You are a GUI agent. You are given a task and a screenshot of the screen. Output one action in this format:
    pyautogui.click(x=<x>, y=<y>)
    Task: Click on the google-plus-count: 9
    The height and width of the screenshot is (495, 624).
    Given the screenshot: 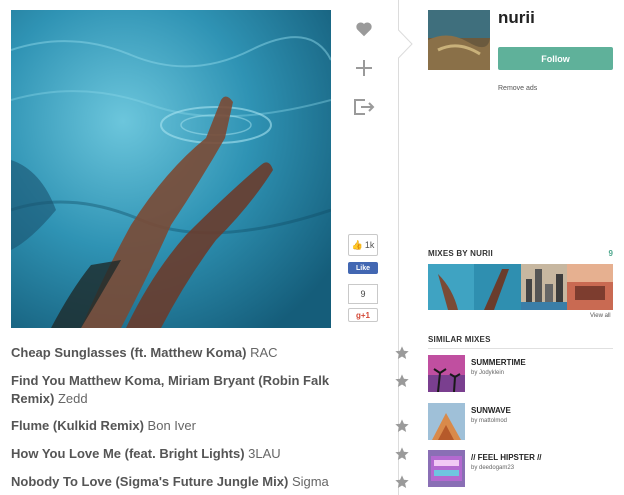 What is the action you would take?
    pyautogui.click(x=363, y=294)
    